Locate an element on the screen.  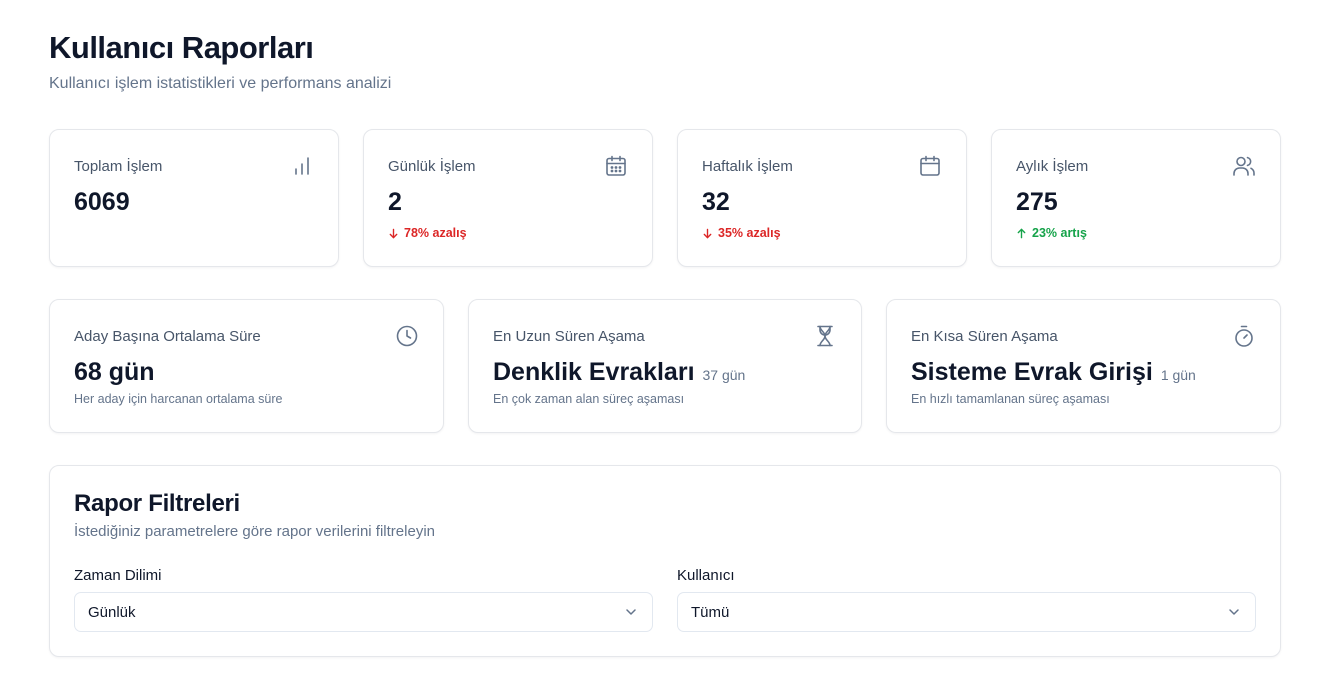
detail-label: En Kısa Süren Aşama is located at coordinates (984, 336).